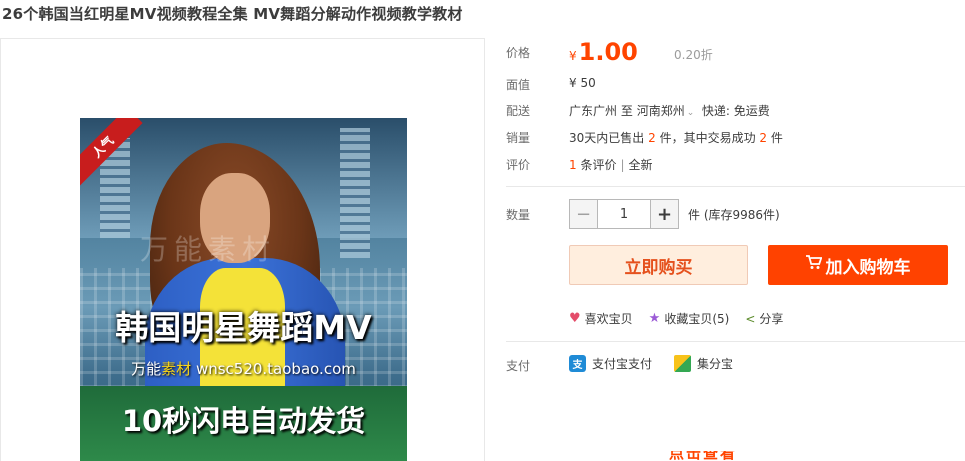  I want to click on image-bottom-text: 10秒闪电自动发货, so click(243, 421).